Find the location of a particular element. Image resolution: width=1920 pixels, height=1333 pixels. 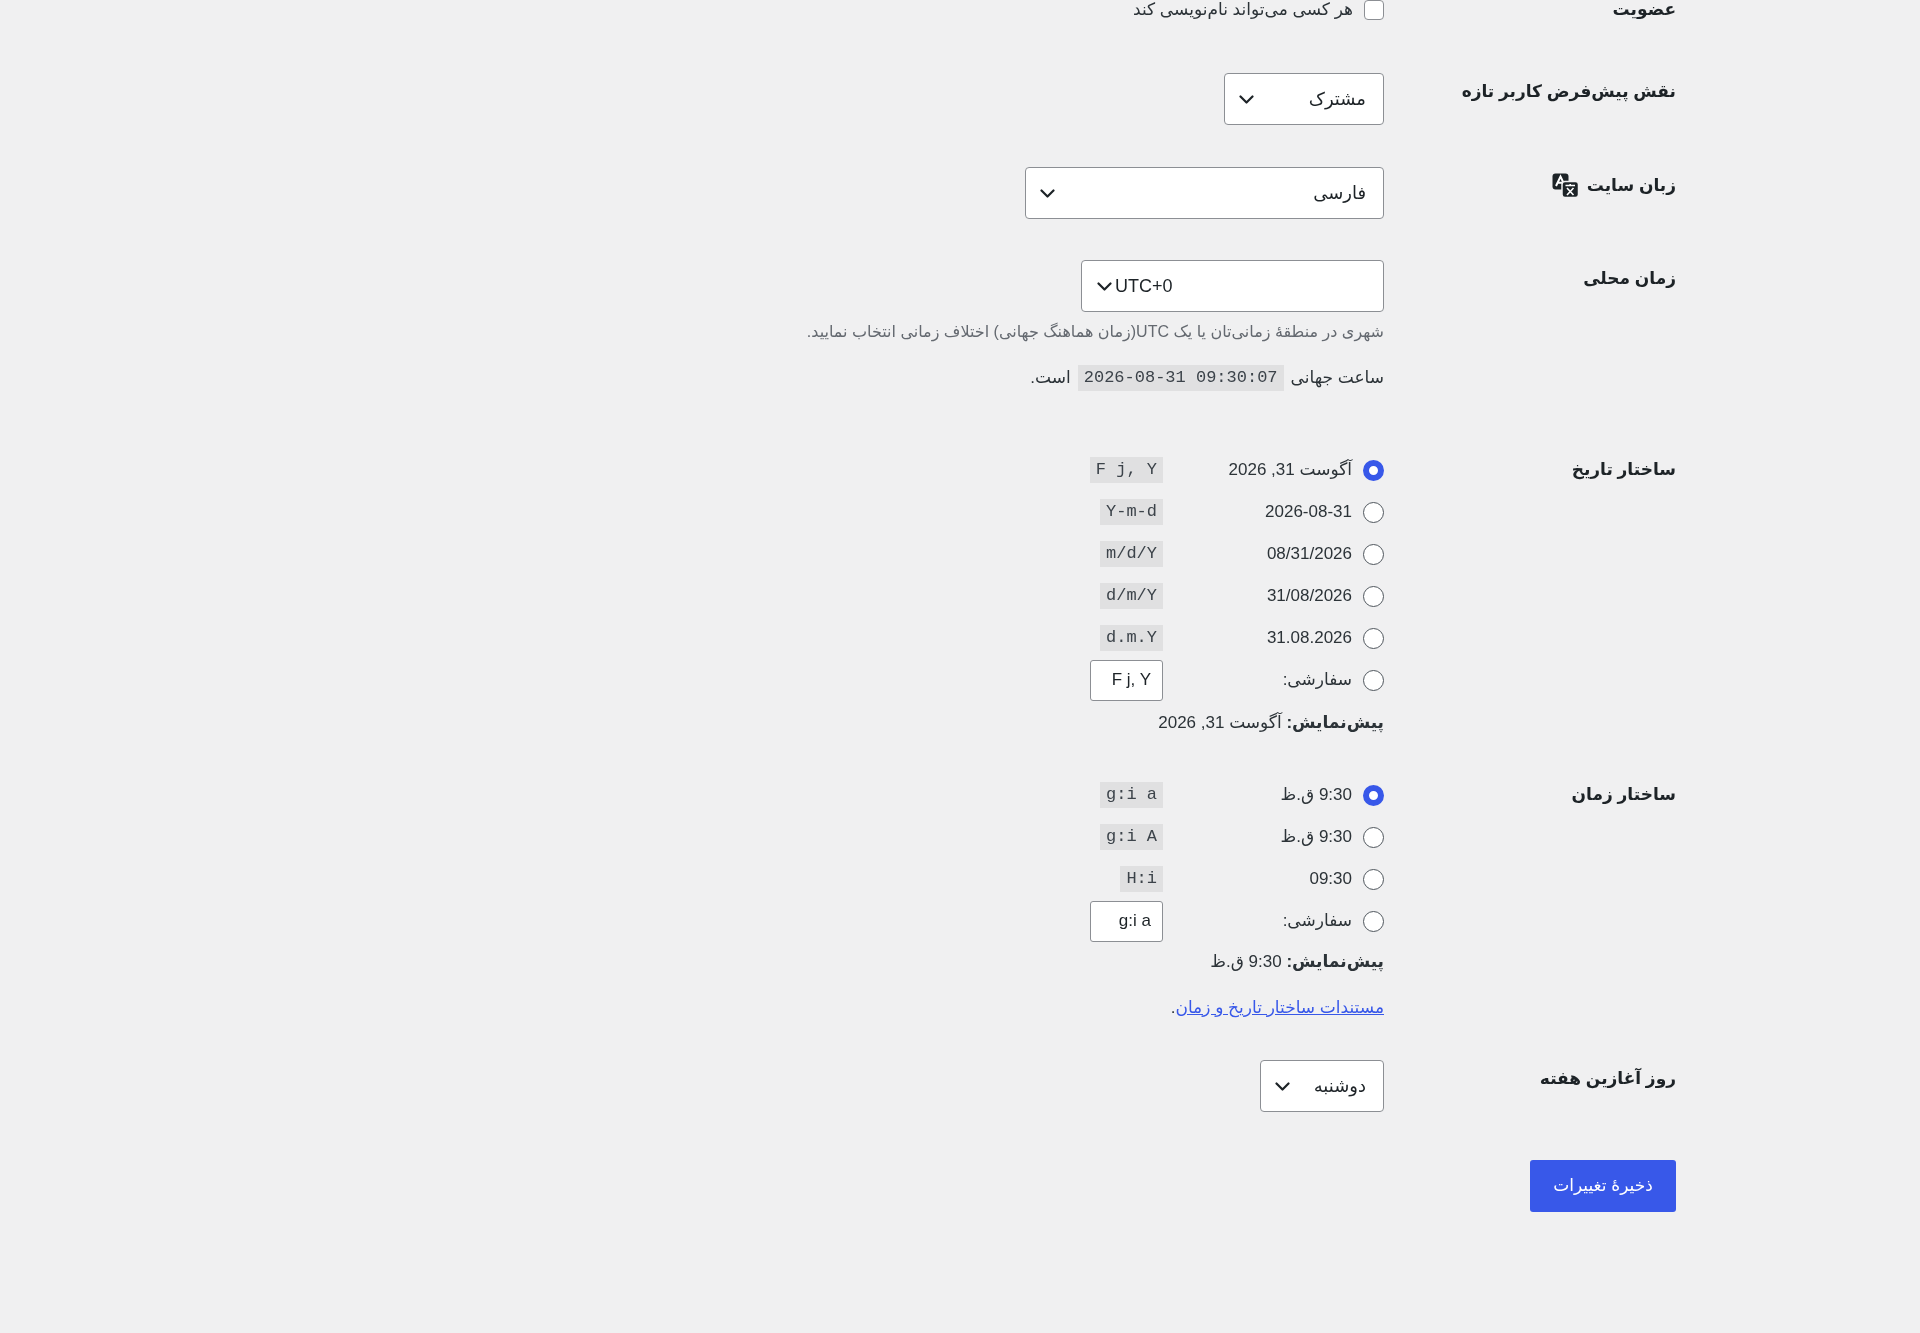

time-option-text: سفارشی: is located at coordinates (1316, 921).